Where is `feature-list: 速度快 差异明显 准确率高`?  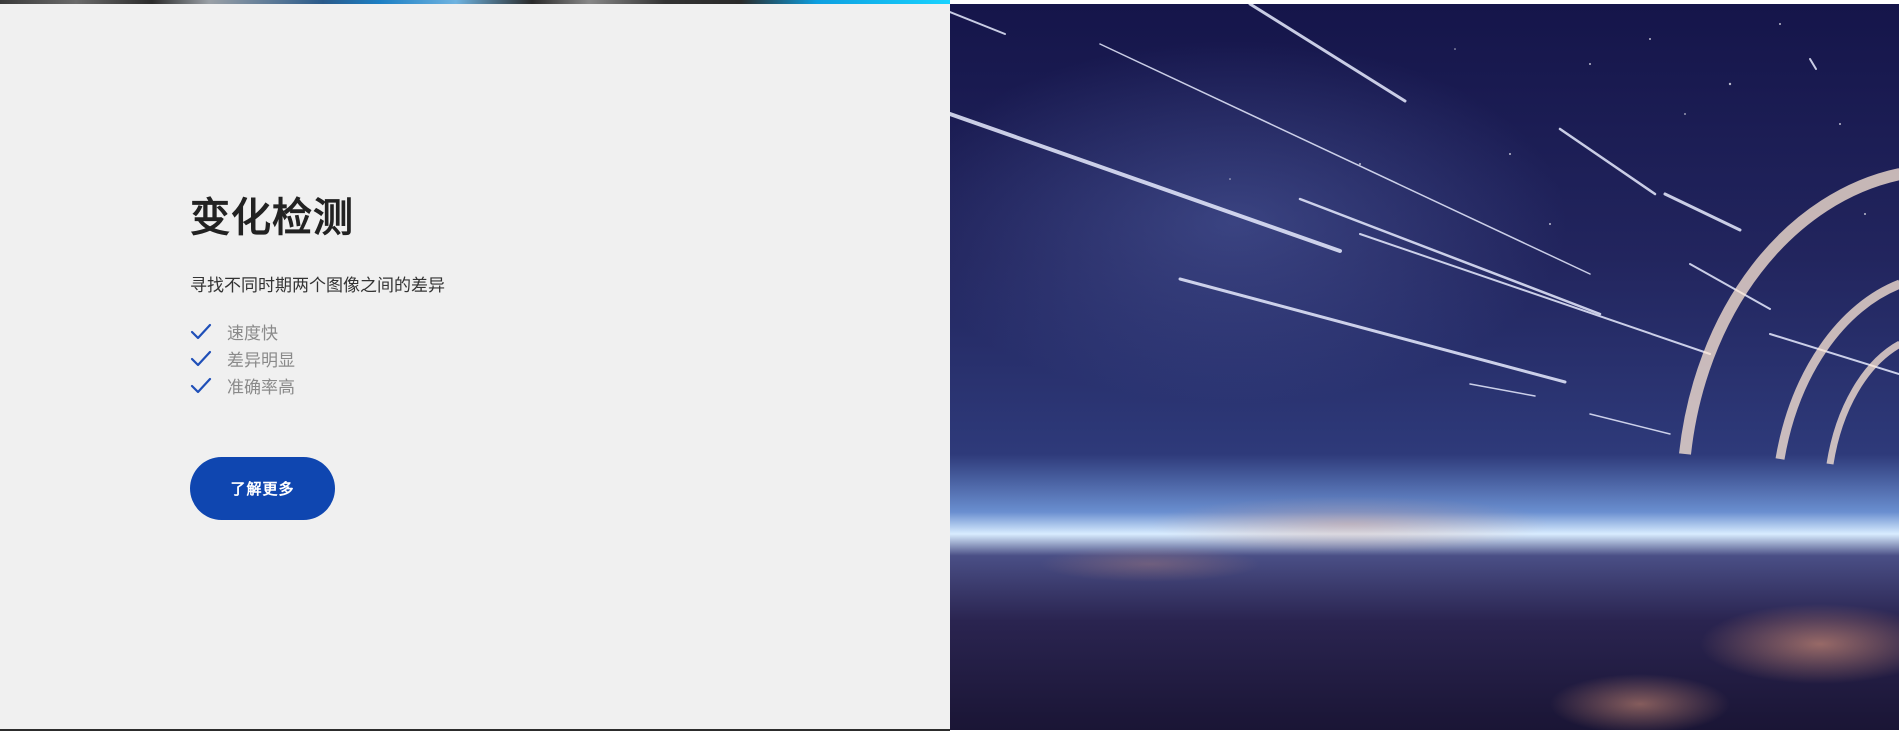 feature-list: 速度快 差异明显 准确率高 is located at coordinates (242, 358).